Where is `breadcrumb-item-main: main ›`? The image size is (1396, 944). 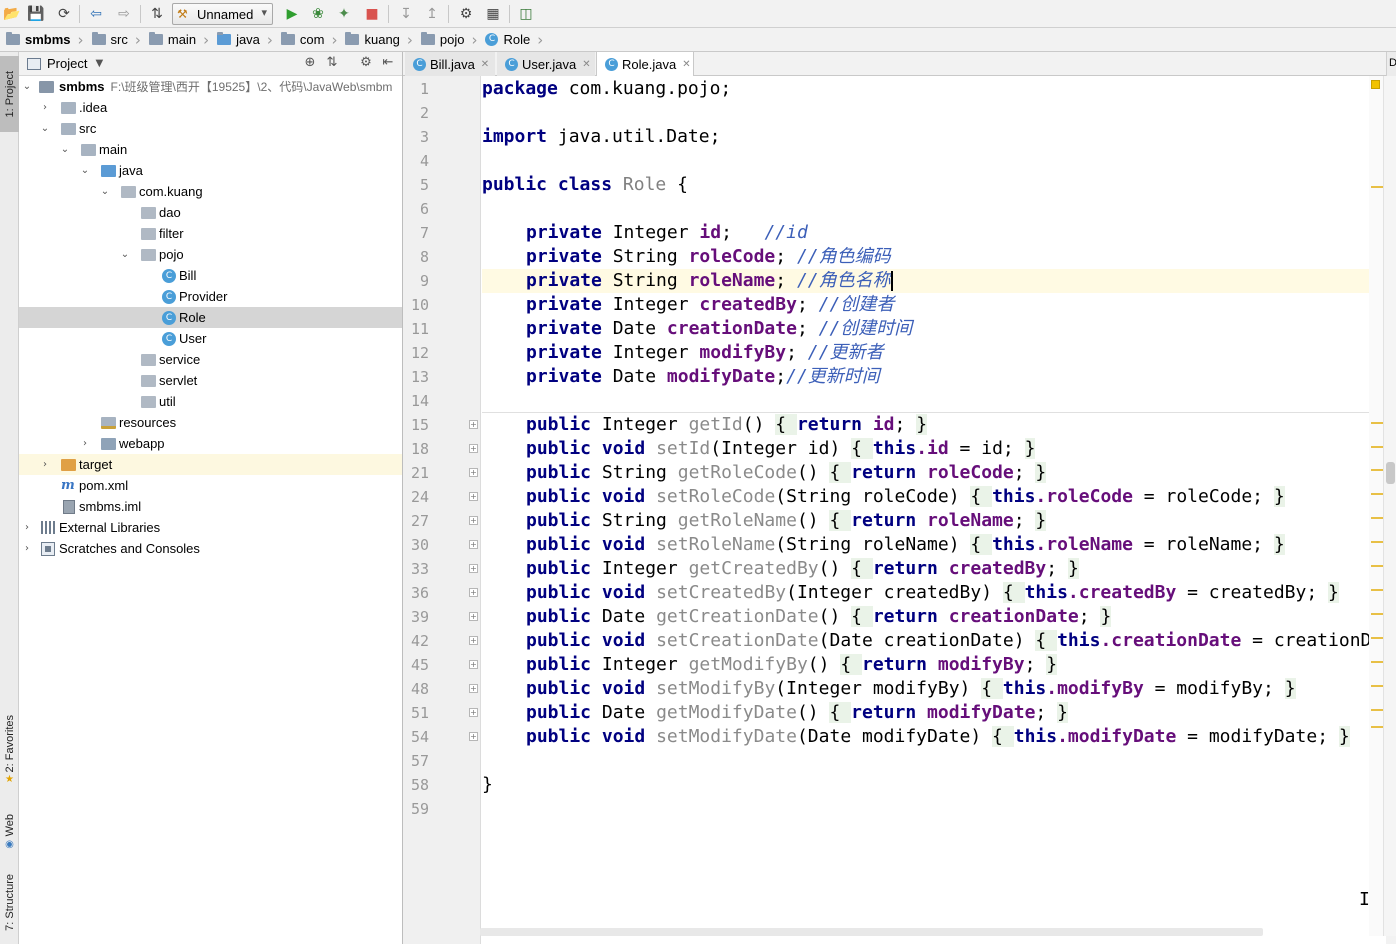 breadcrumb-item-main: main › is located at coordinates (182, 40).